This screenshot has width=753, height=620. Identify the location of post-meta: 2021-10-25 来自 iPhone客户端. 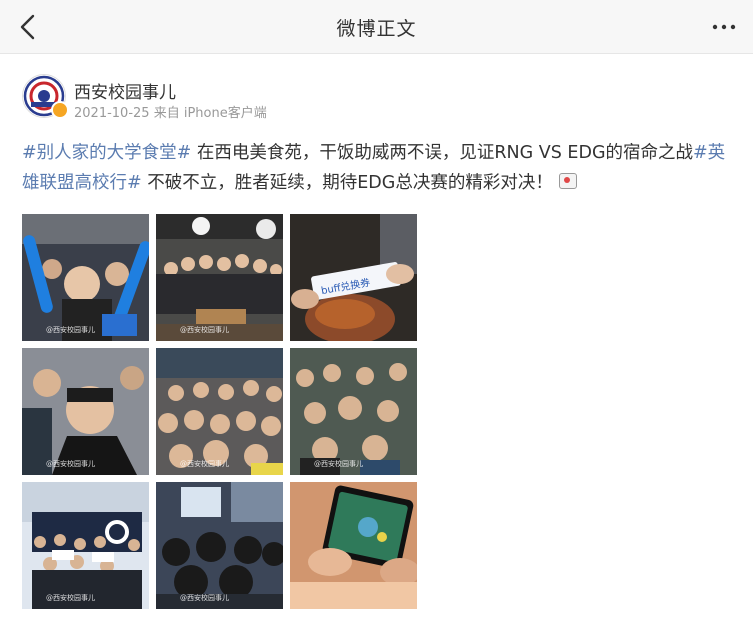
(170, 111).